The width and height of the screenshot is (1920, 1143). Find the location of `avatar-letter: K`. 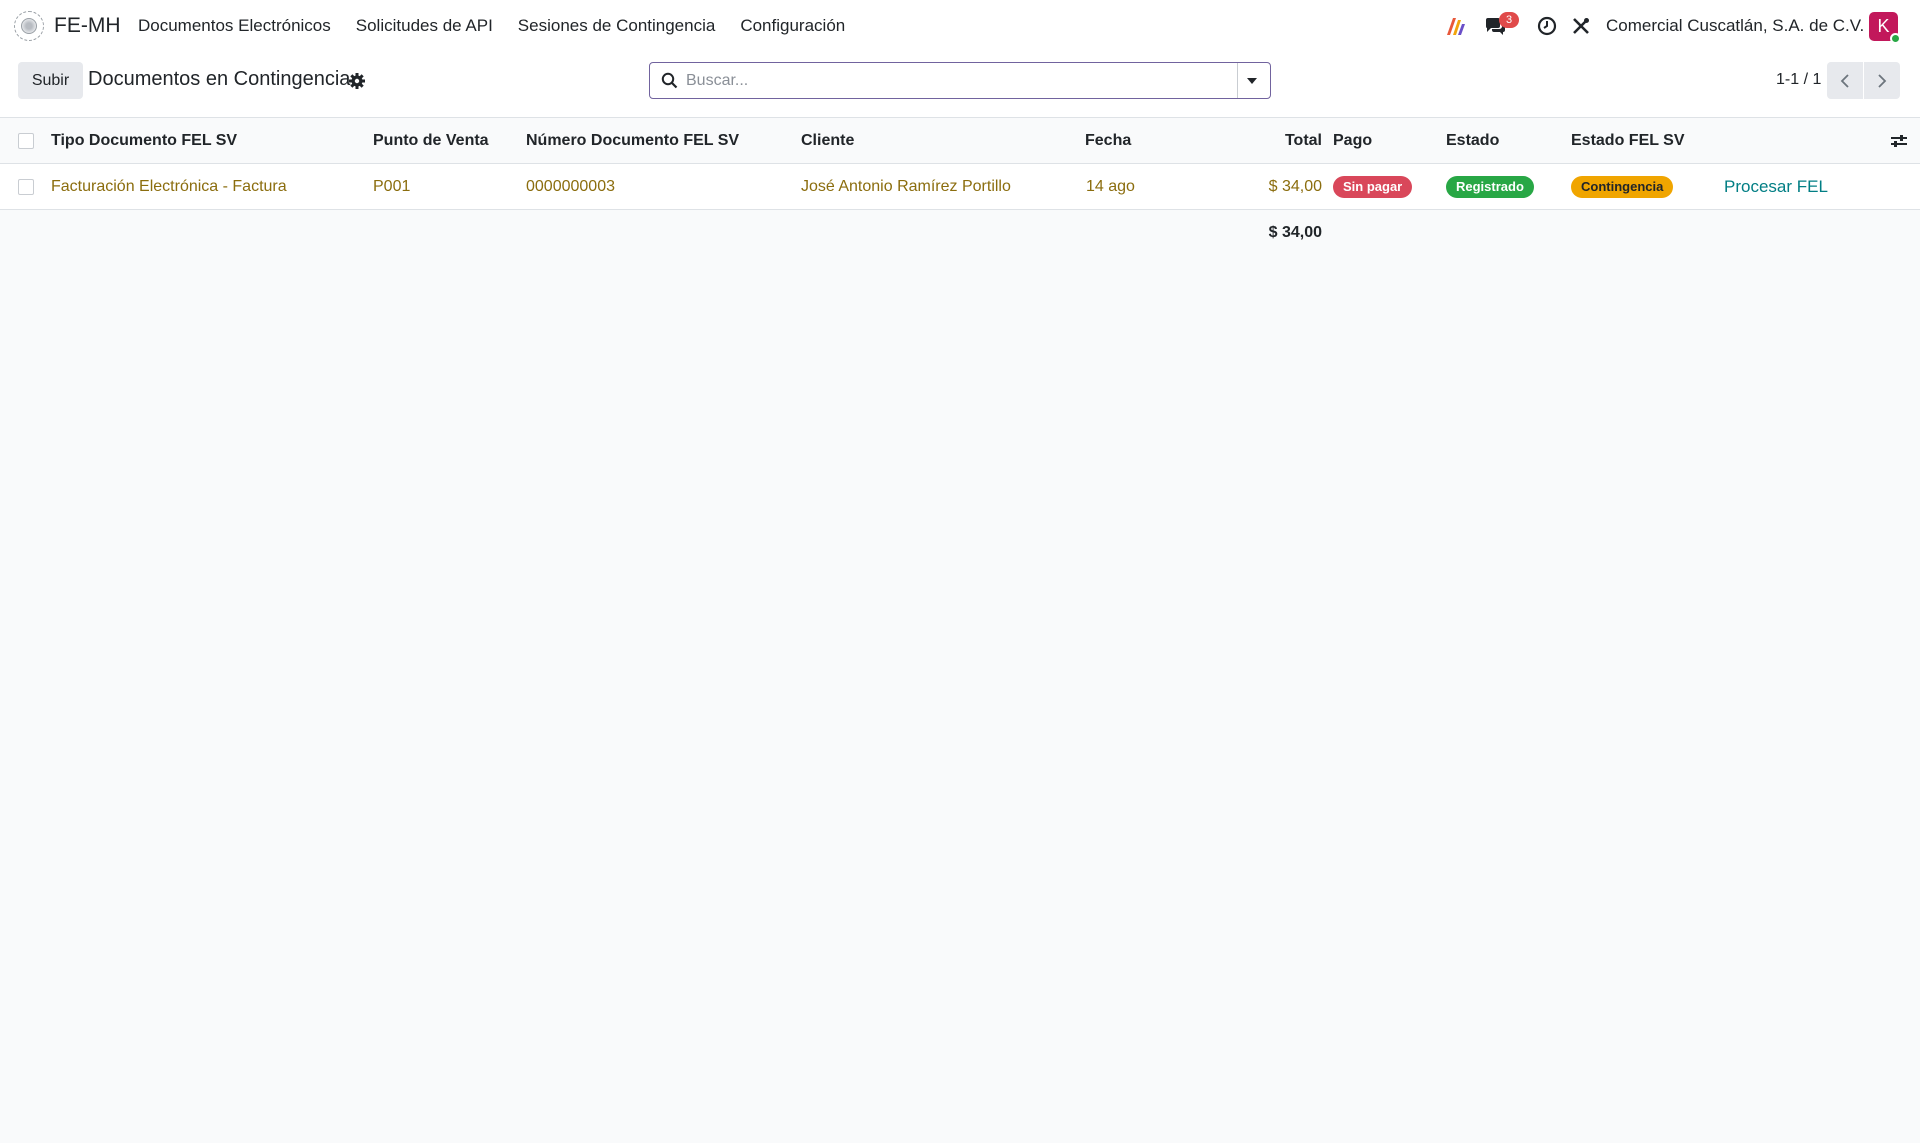

avatar-letter: K is located at coordinates (1883, 26).